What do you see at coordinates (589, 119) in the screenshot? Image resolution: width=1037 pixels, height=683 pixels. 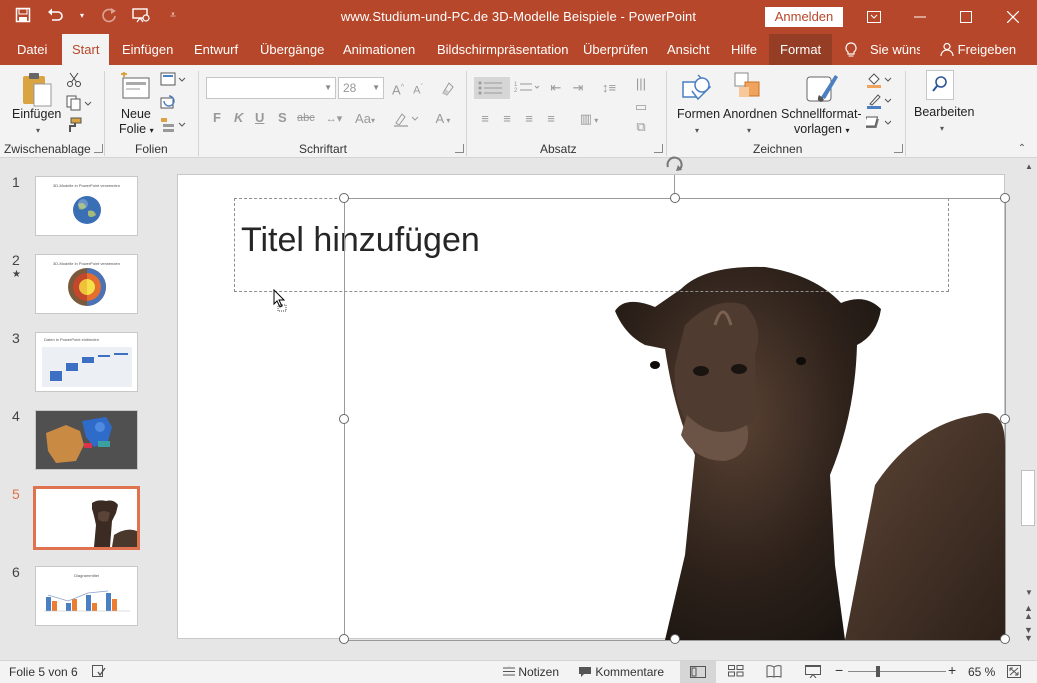 I see `columns-icon: ▥ ▾` at bounding box center [589, 119].